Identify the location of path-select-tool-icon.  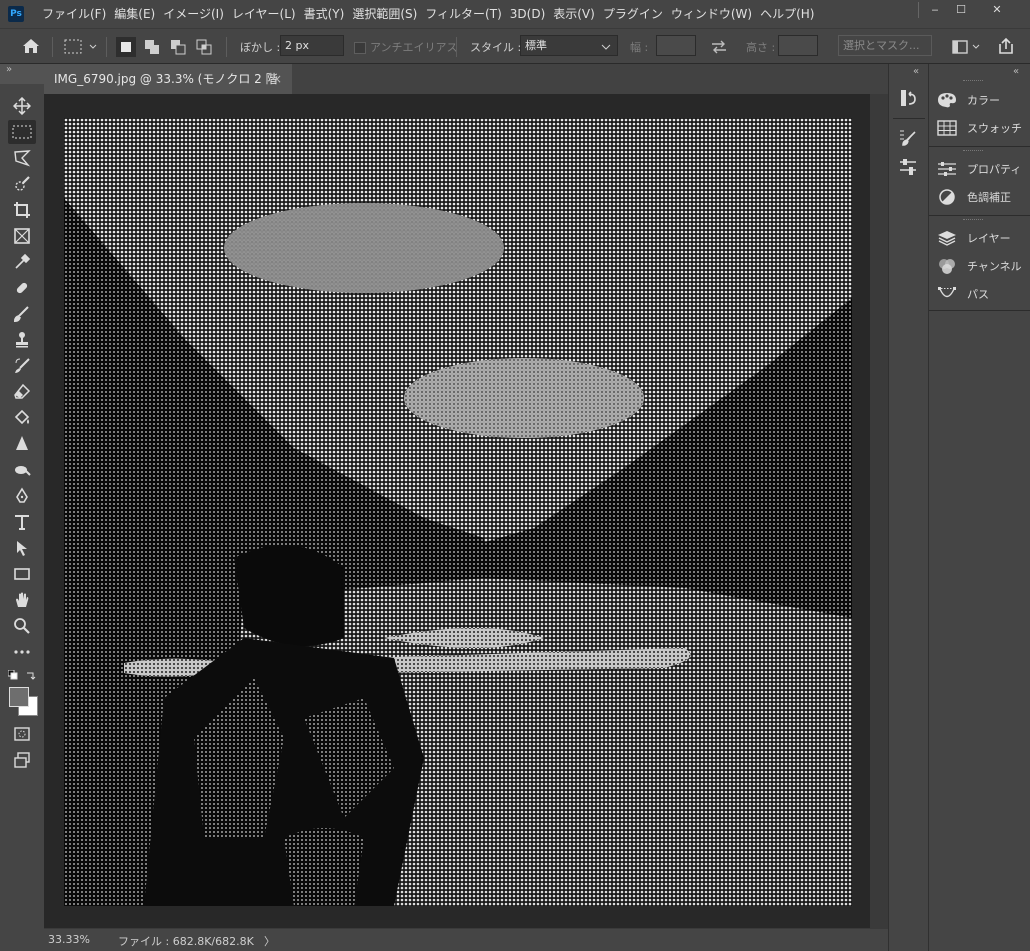
(22, 548).